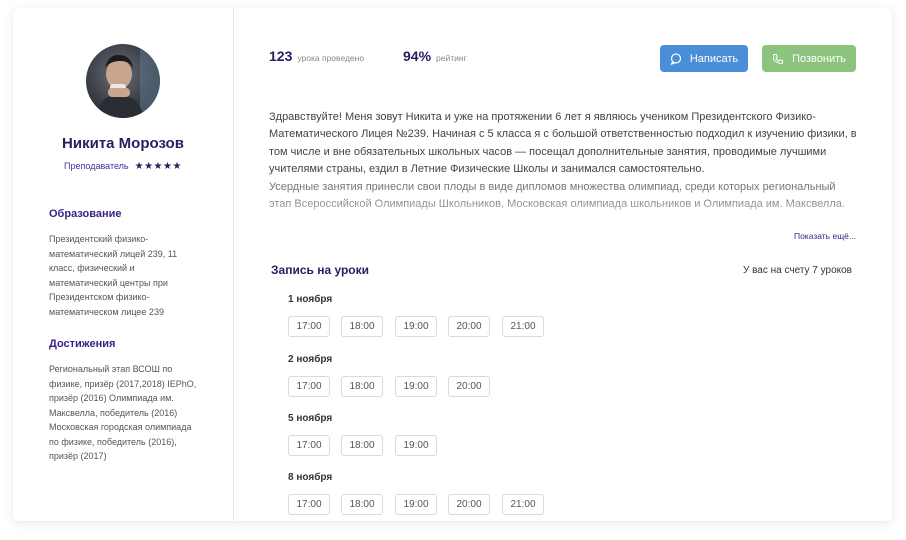 The image size is (906, 540). Describe the element at coordinates (310, 359) in the screenshot. I see `day-label: 2 ноября` at that location.